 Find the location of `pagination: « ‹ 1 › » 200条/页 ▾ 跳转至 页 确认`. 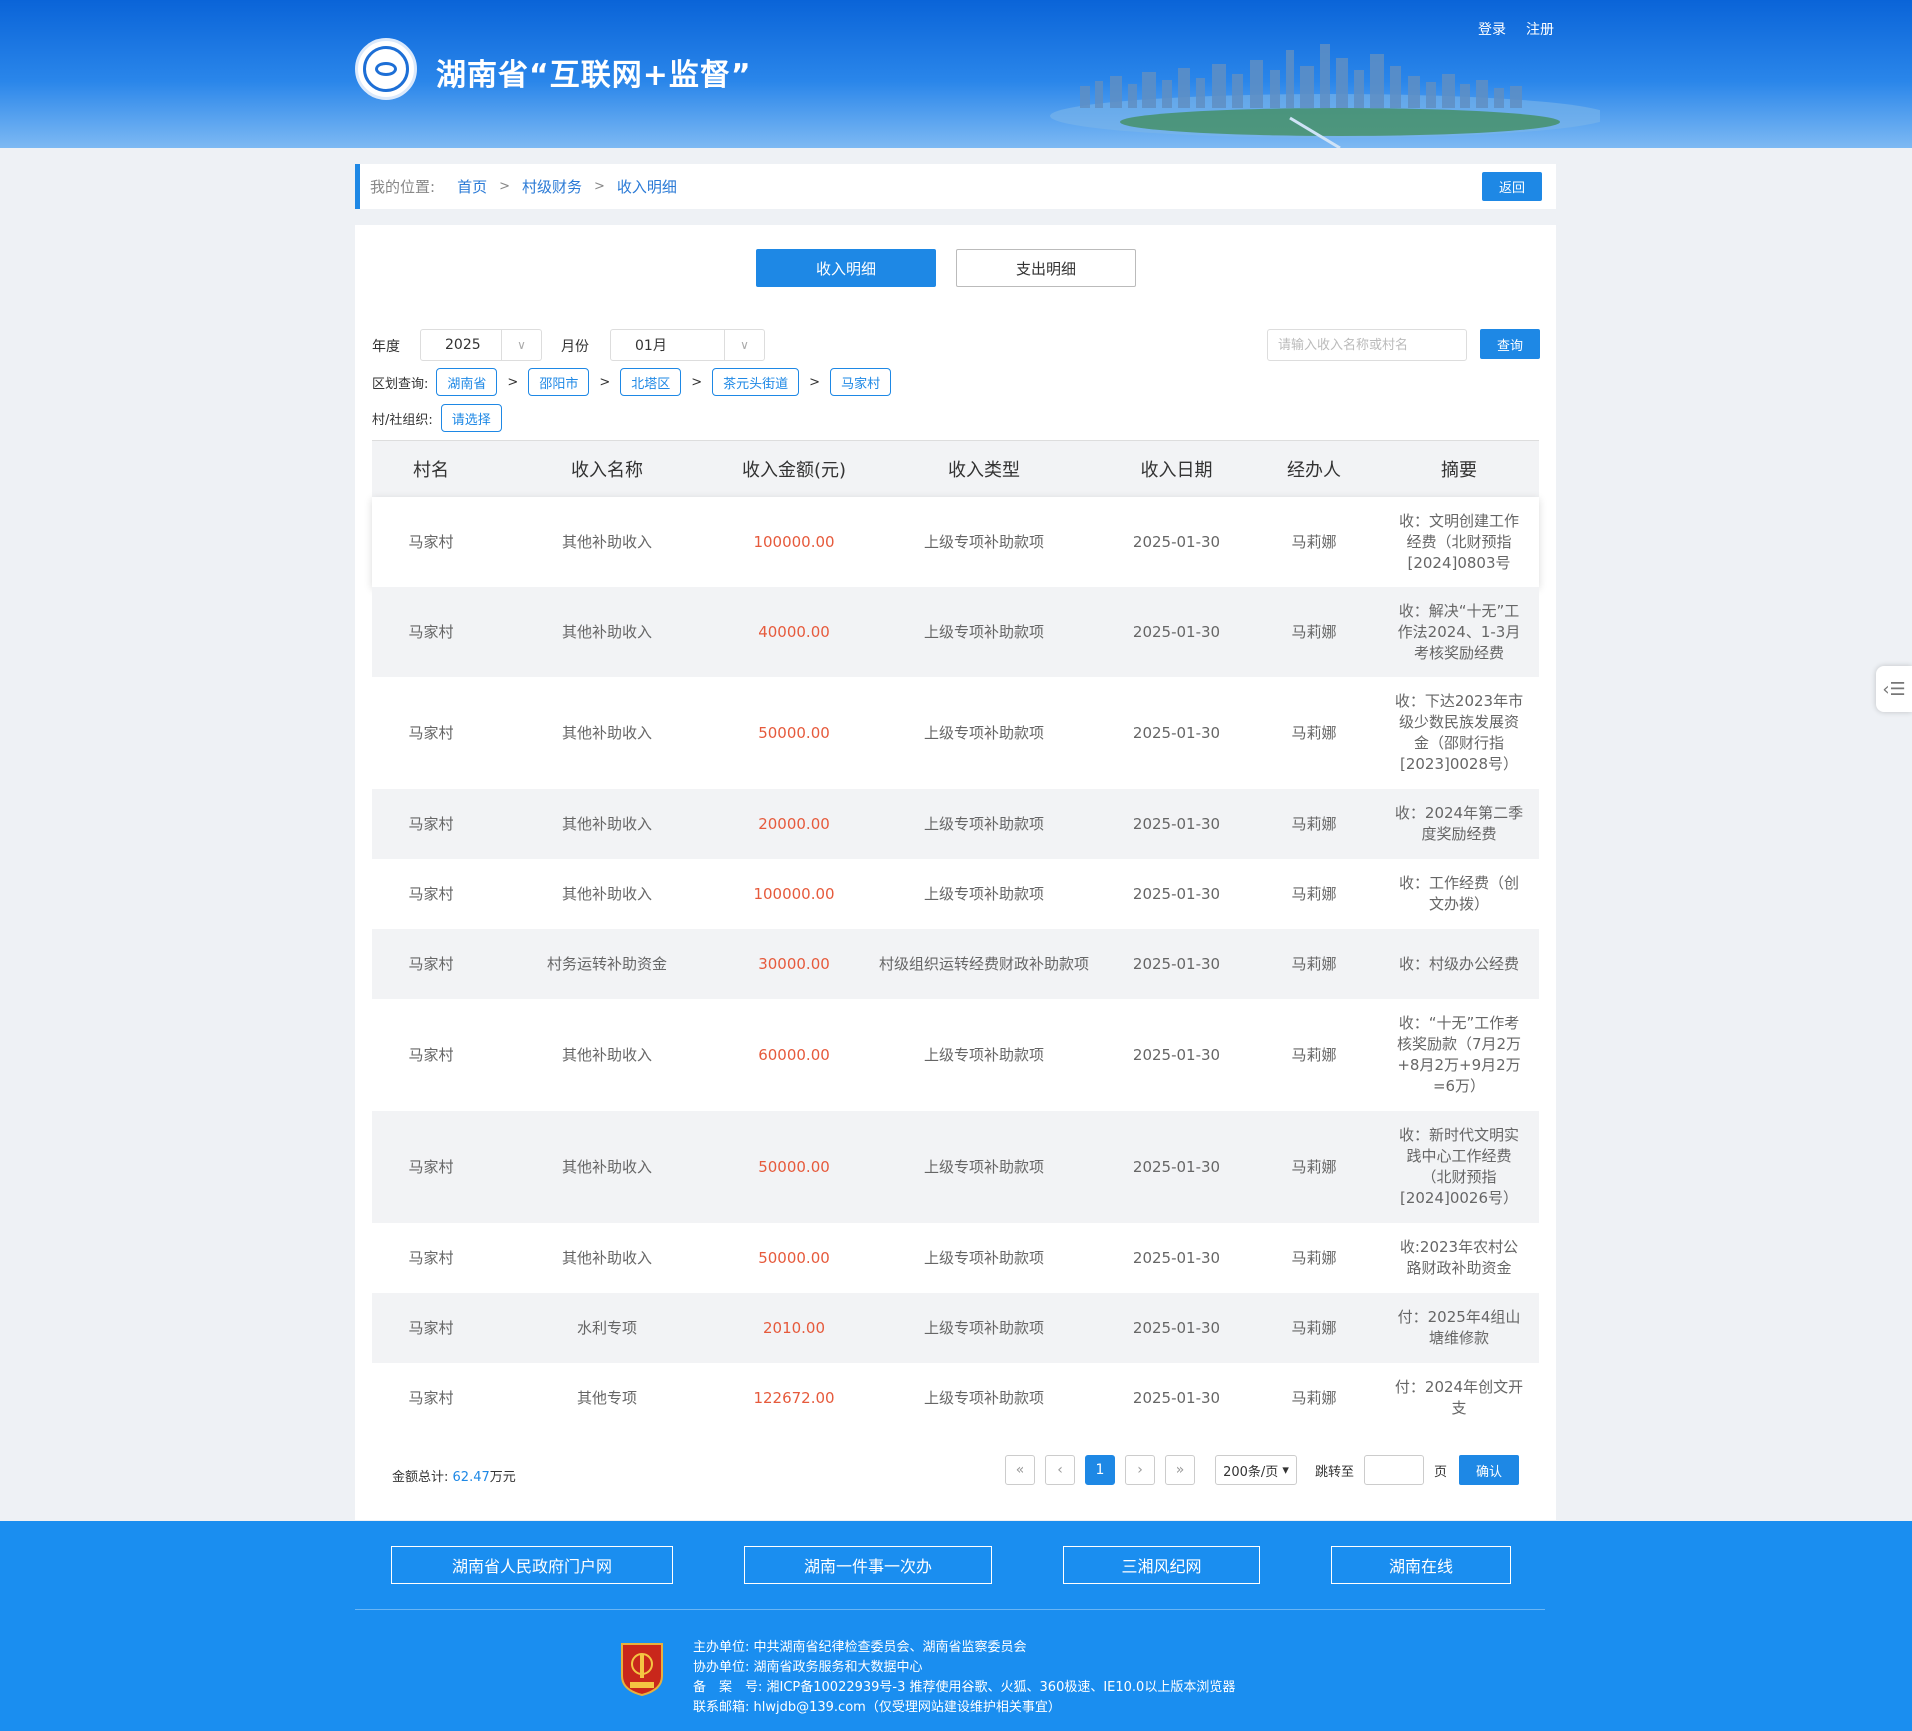

pagination: « ‹ 1 › » 200条/页 ▾ 跳转至 页 确认 is located at coordinates (1262, 1470).